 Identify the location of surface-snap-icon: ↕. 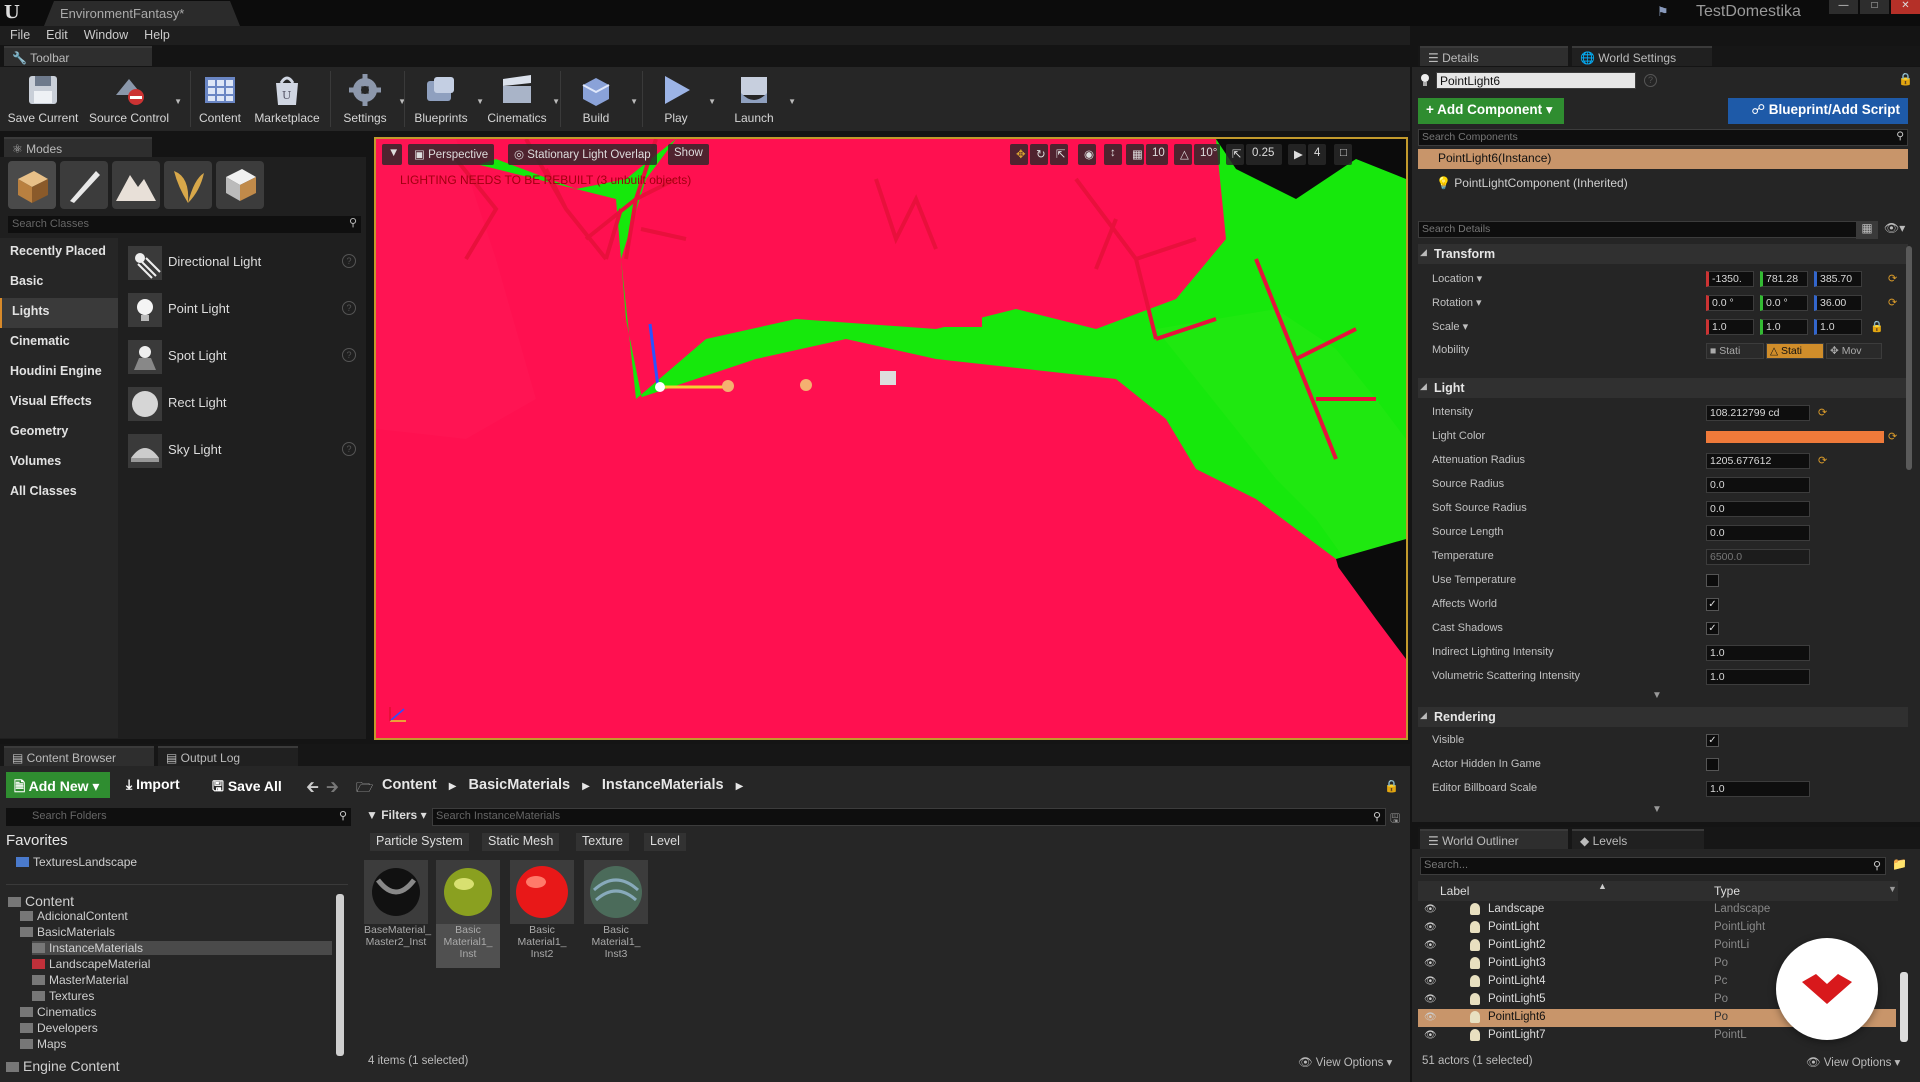
(1113, 154).